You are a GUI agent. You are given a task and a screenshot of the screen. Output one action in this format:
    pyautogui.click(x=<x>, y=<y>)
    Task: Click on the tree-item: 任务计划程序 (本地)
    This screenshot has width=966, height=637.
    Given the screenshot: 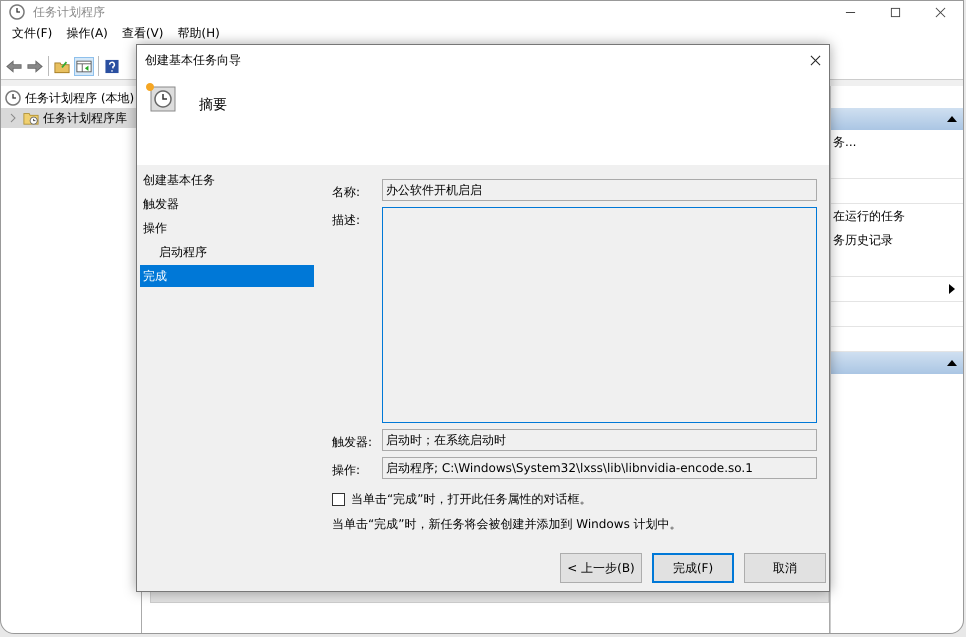 What is the action you would take?
    pyautogui.click(x=71, y=98)
    